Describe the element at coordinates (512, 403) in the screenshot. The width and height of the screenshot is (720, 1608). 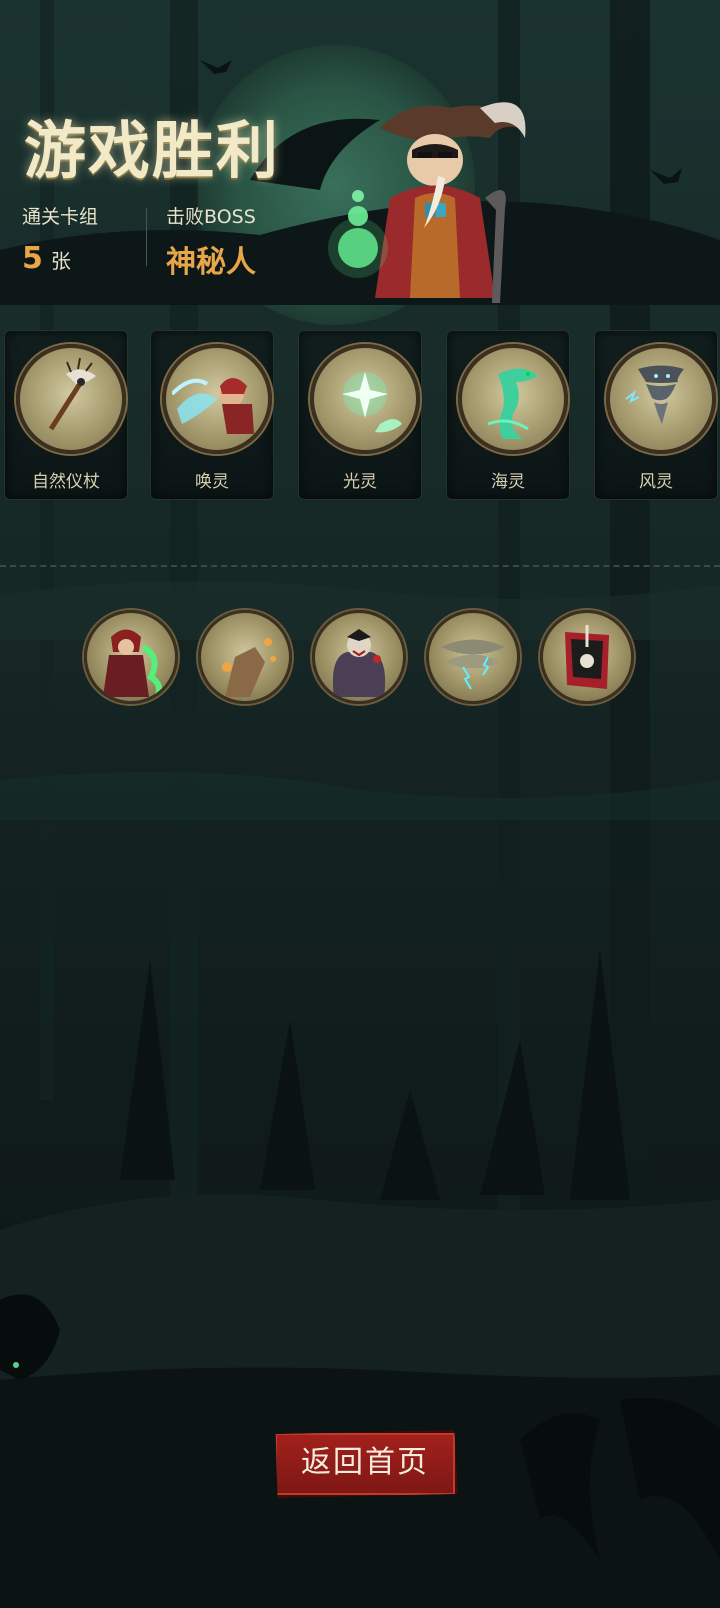
I see `sea-spirit-icon` at that location.